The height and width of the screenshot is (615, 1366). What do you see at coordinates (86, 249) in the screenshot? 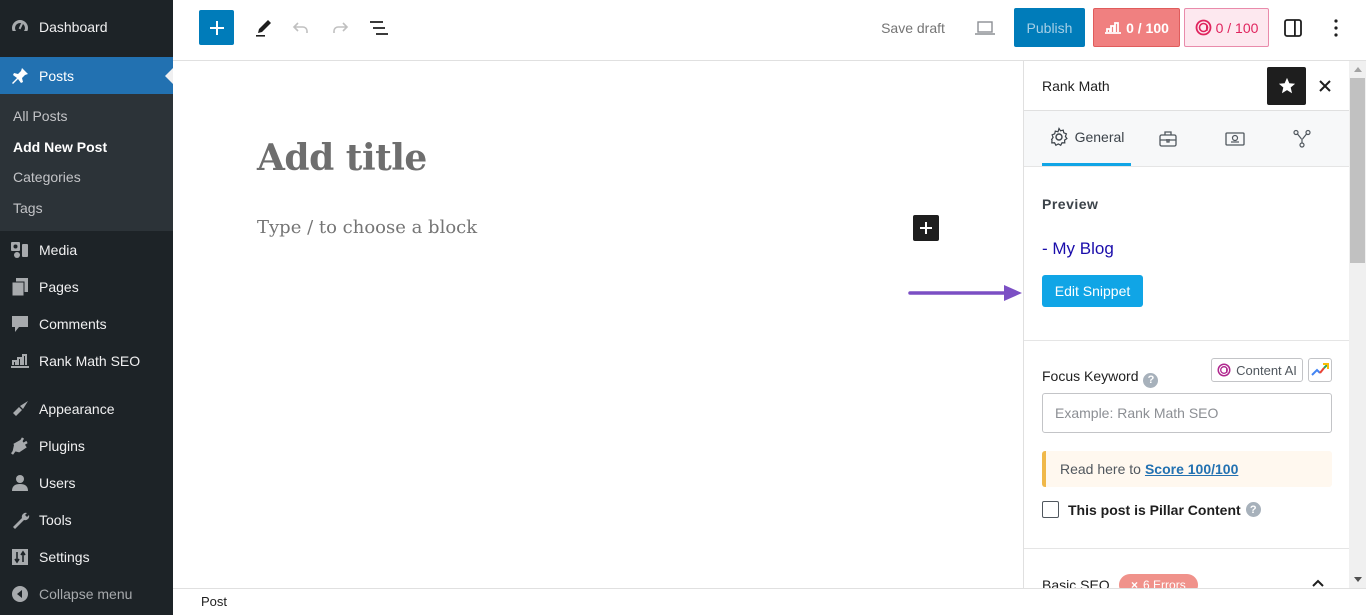
I see `sidebar-item-media: Media` at bounding box center [86, 249].